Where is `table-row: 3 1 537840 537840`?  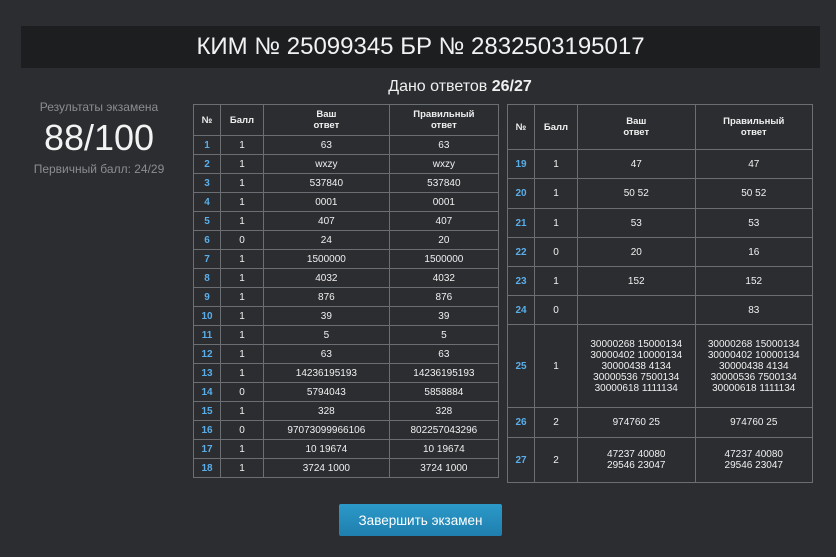 table-row: 3 1 537840 537840 is located at coordinates (346, 183).